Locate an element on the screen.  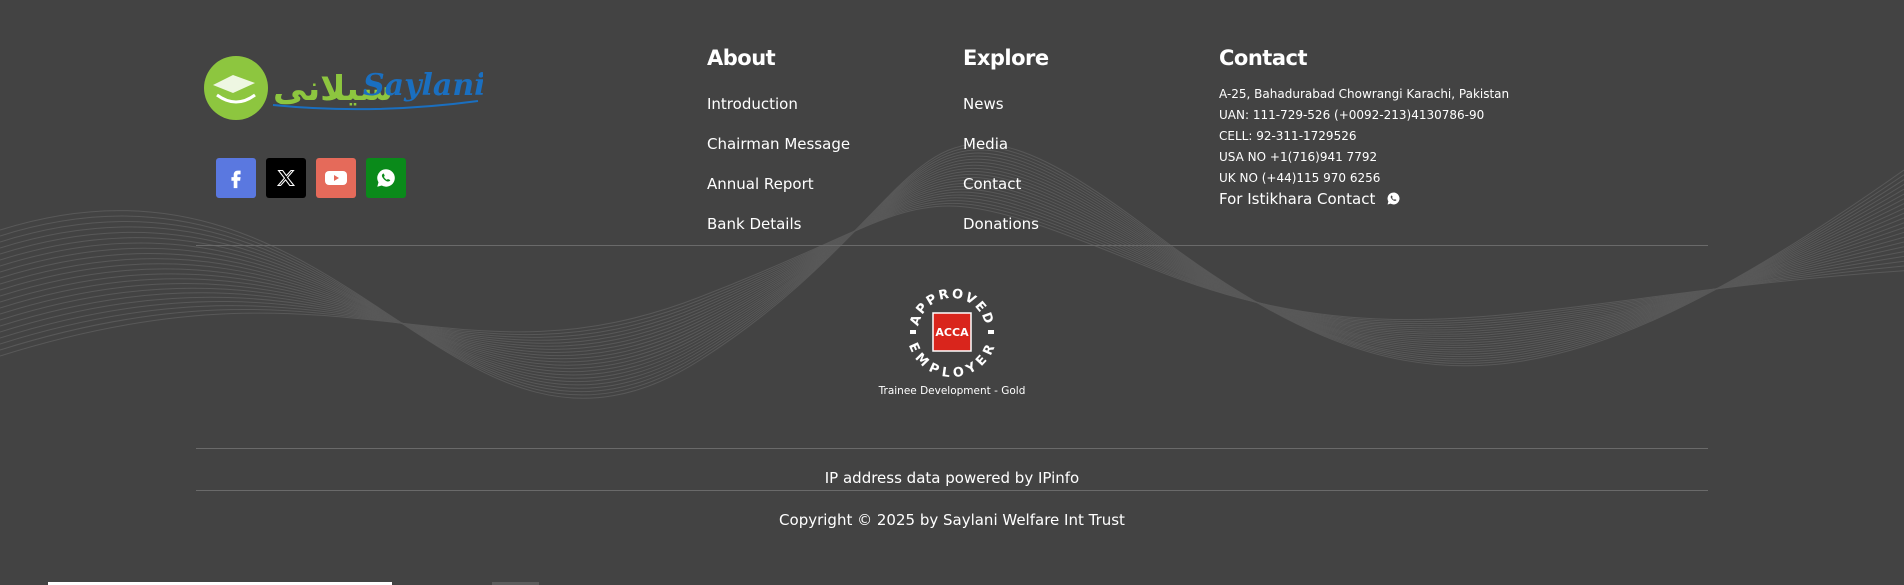
ipinfo-attribution: IP address data powered by IPinfo is located at coordinates (952, 478).